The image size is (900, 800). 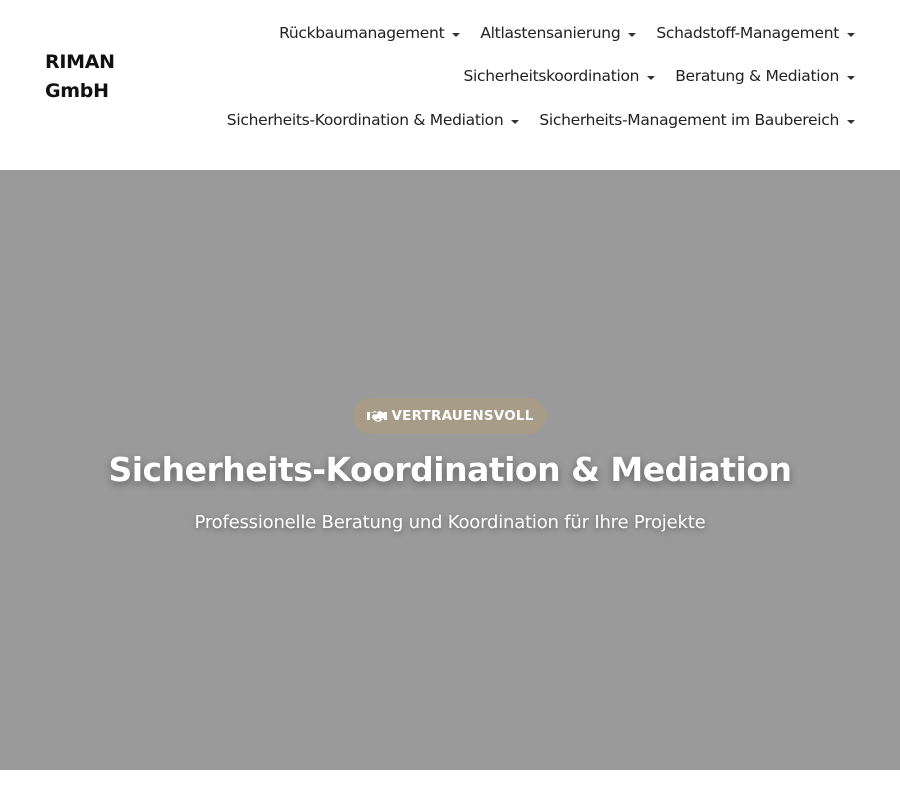 I want to click on nav-item-schadstoff-management: Schadstoff-Management, so click(x=755, y=33).